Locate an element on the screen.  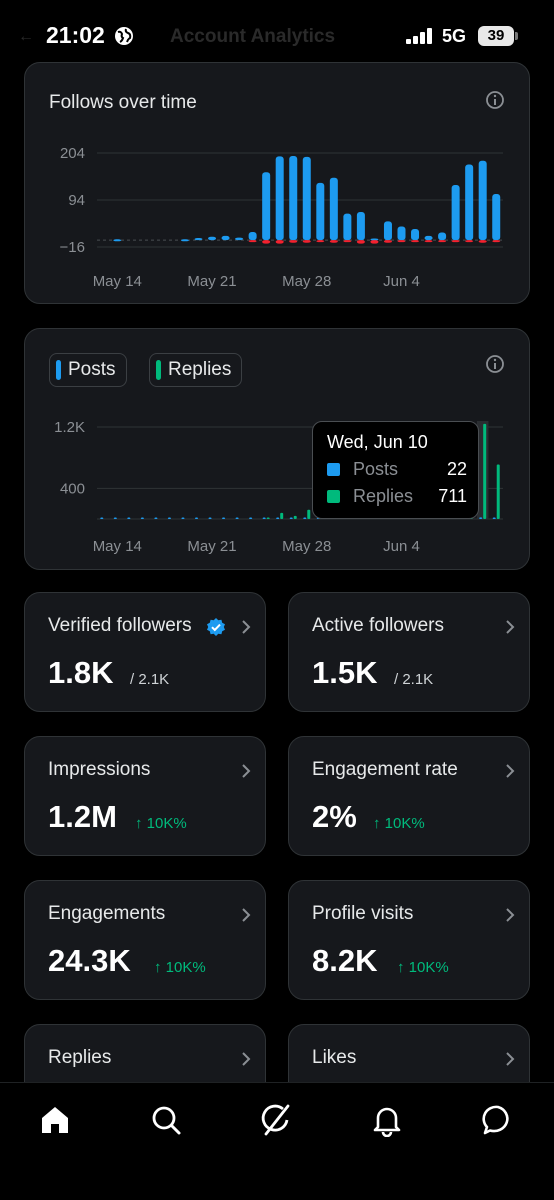
metric-value: 1.8K is located at coordinates (81, 672).